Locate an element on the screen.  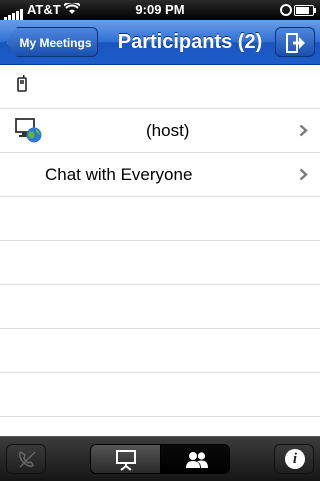
battery-icon is located at coordinates (305, 10).